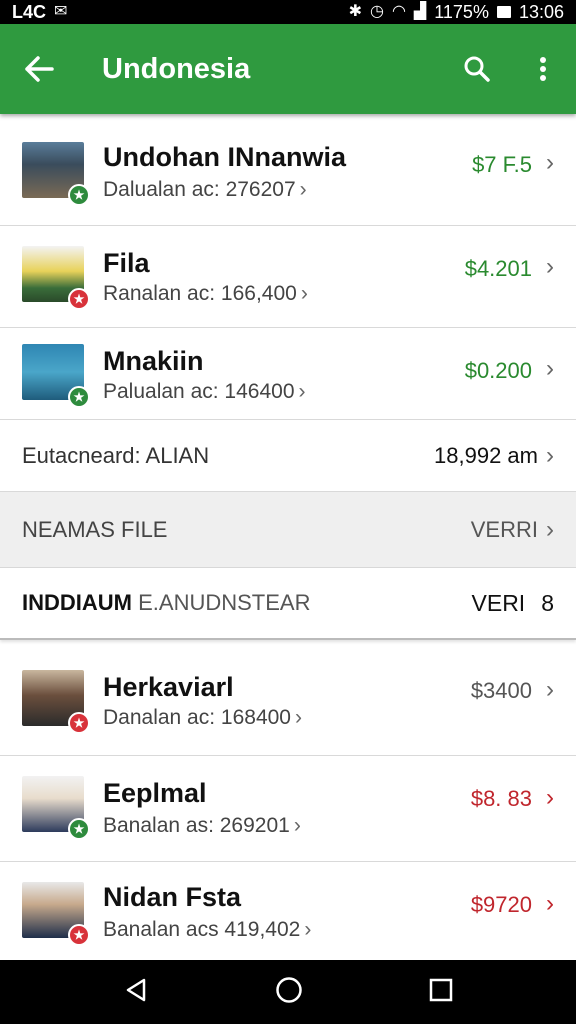  I want to click on section-count: 8, so click(547, 602).